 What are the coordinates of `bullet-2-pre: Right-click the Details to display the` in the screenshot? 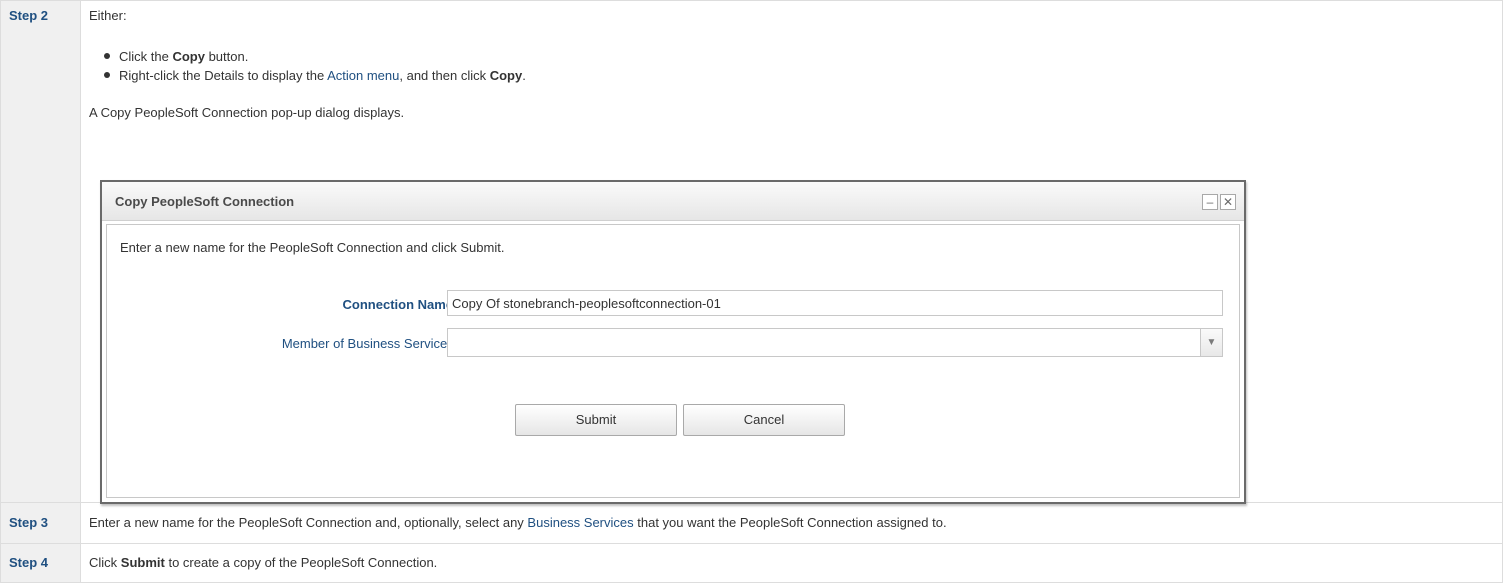 It's located at (223, 75).